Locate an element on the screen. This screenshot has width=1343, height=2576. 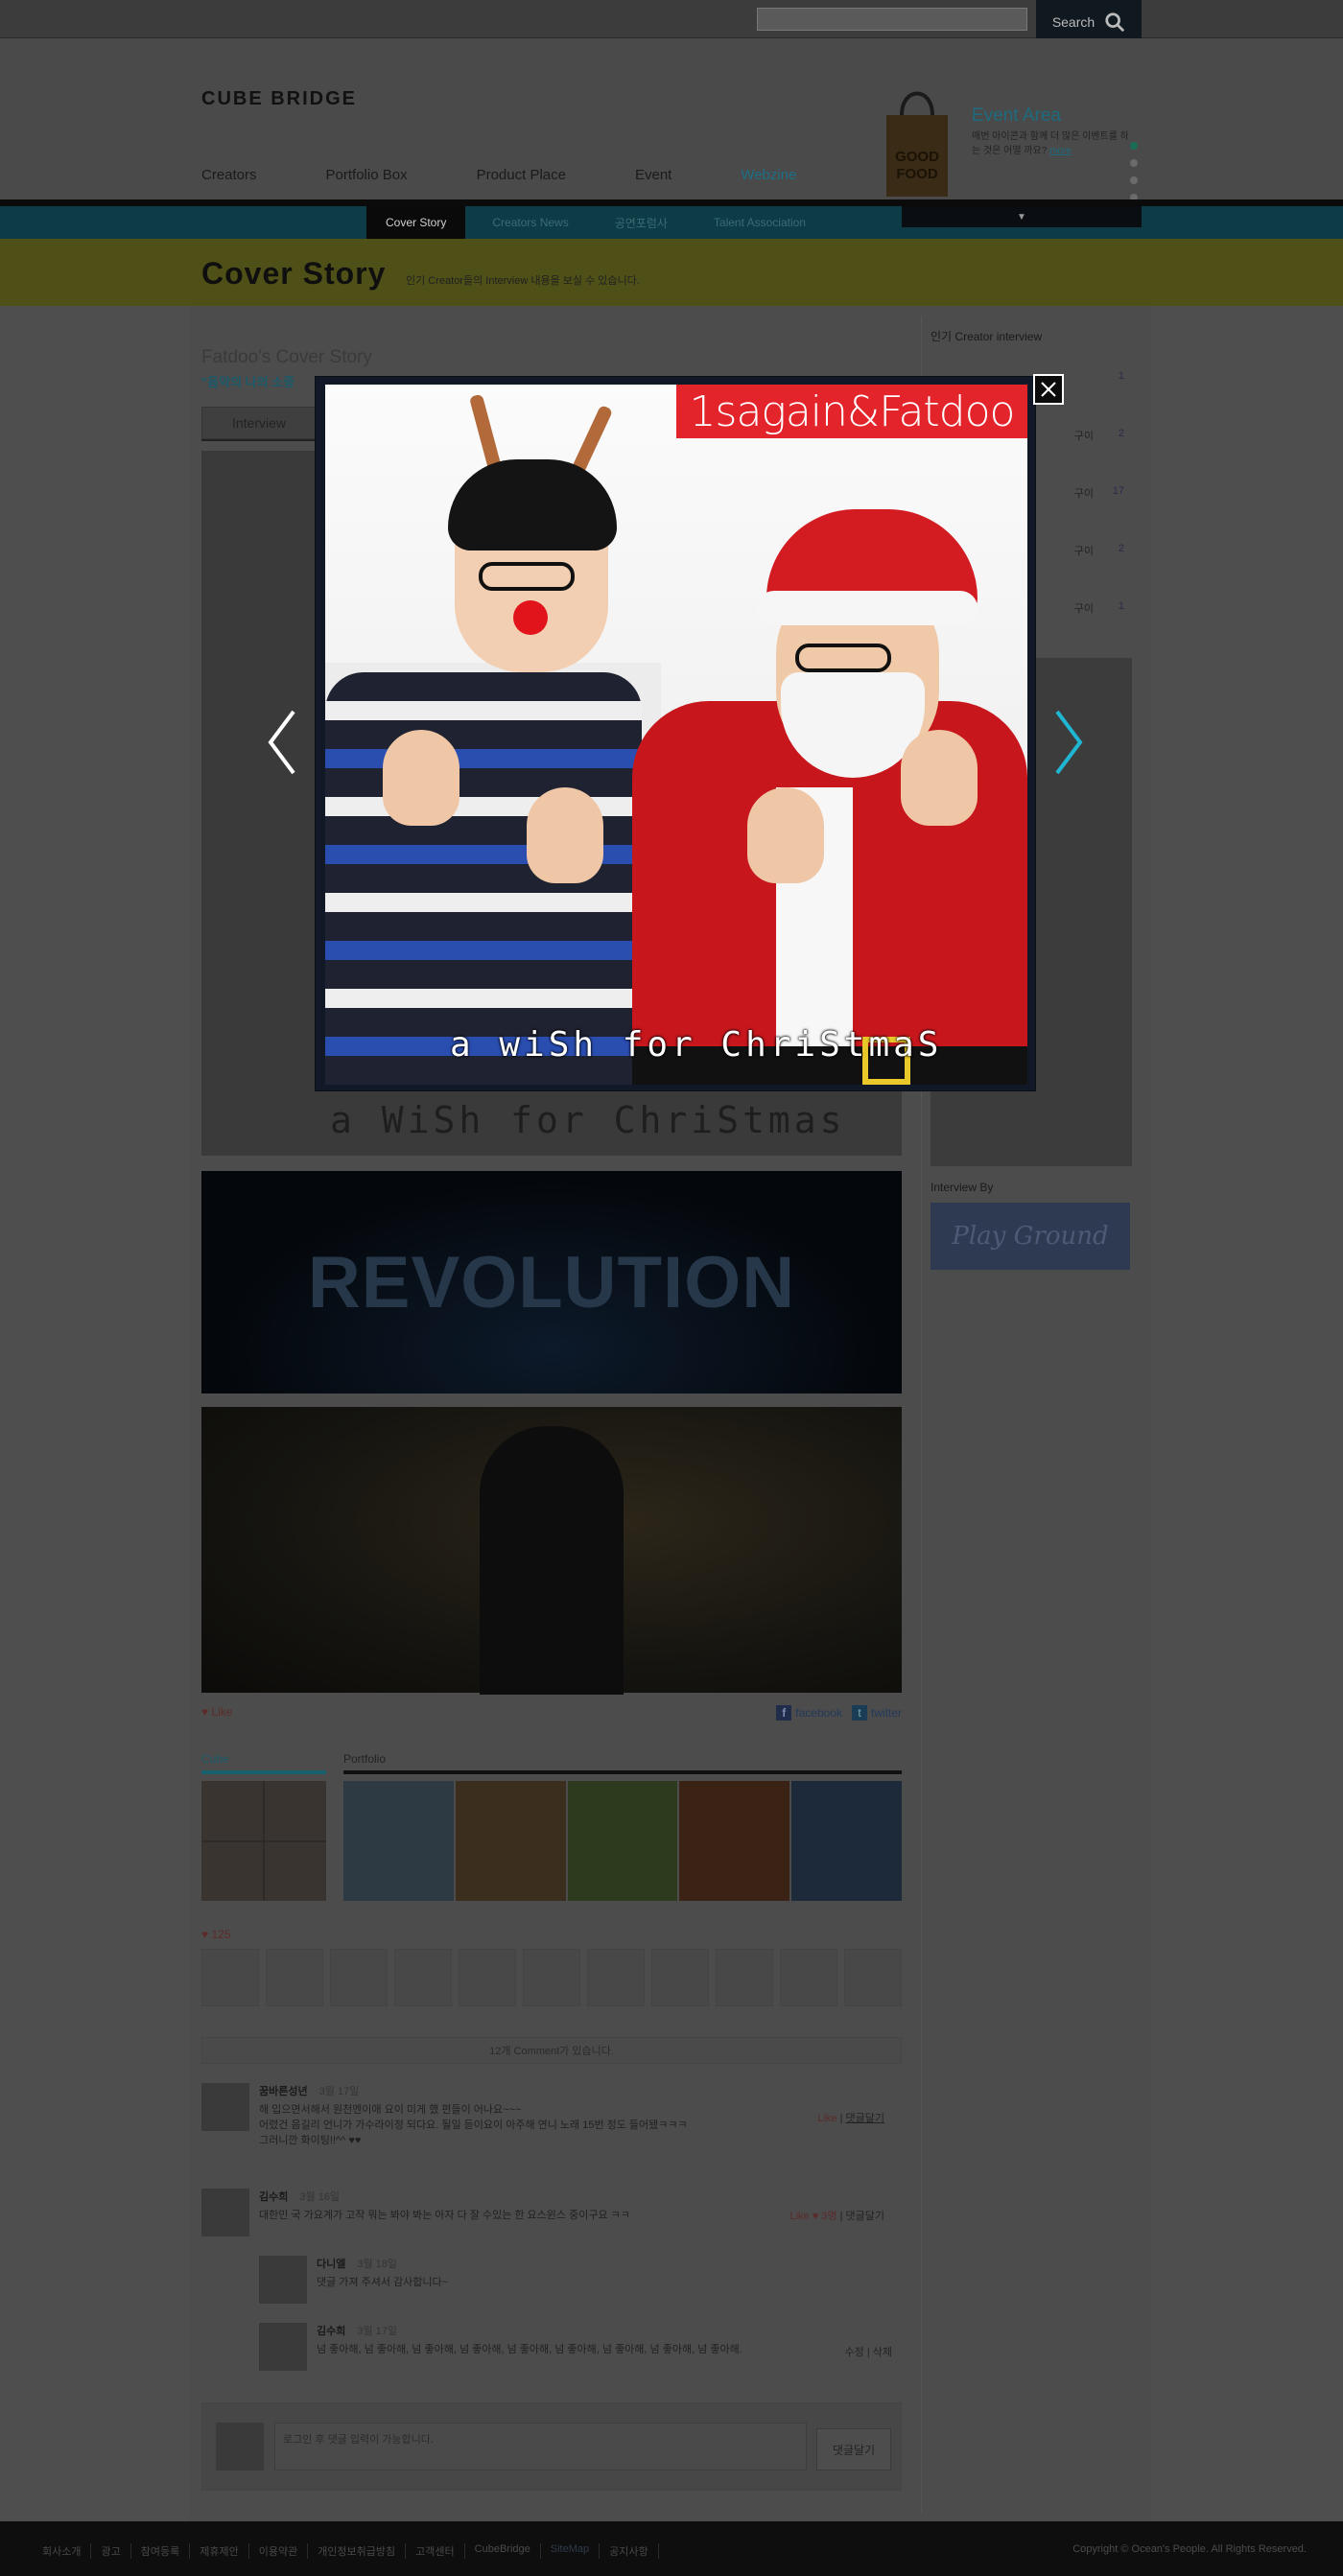
next-arrow-icon is located at coordinates (1069, 742).